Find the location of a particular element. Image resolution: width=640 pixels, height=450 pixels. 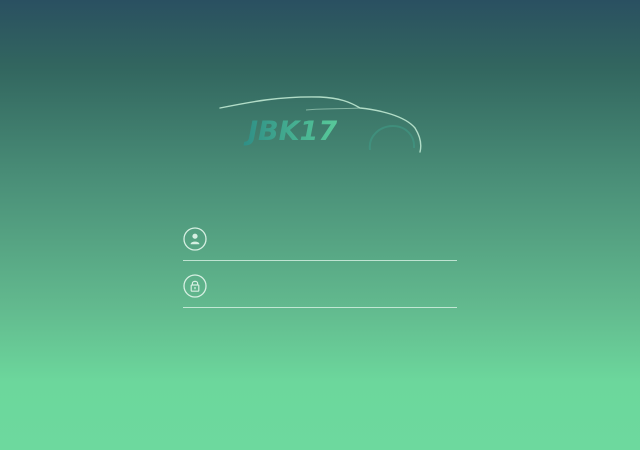

username-field is located at coordinates (320, 239).